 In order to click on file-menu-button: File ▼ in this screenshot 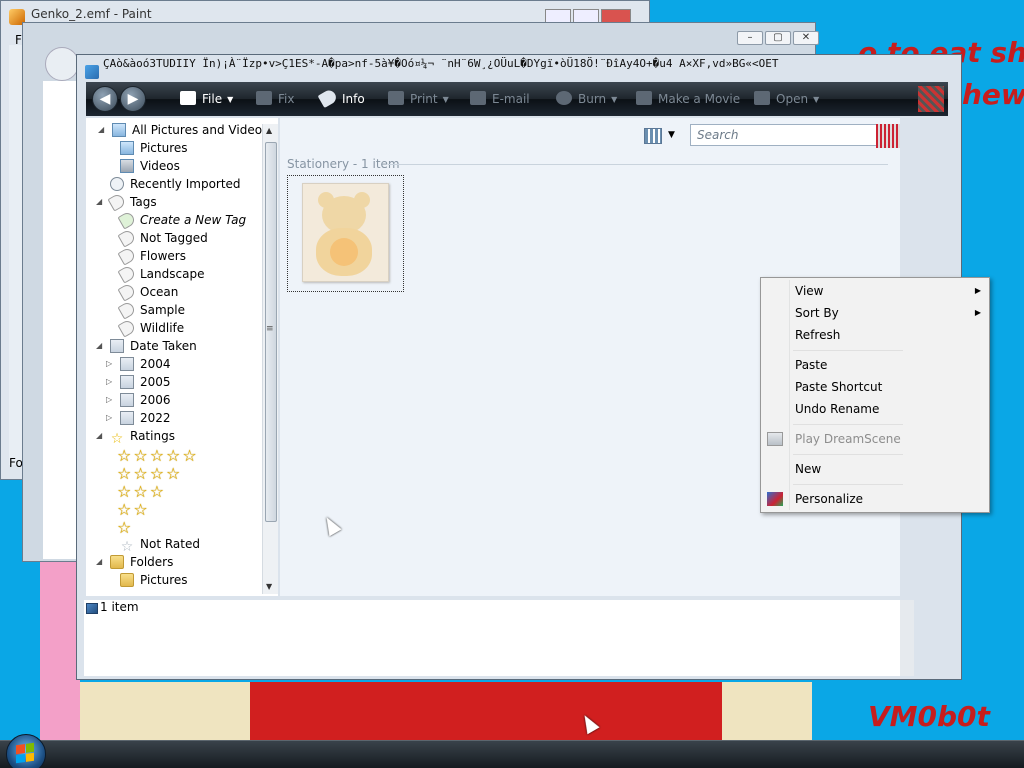, I will do `click(206, 100)`.